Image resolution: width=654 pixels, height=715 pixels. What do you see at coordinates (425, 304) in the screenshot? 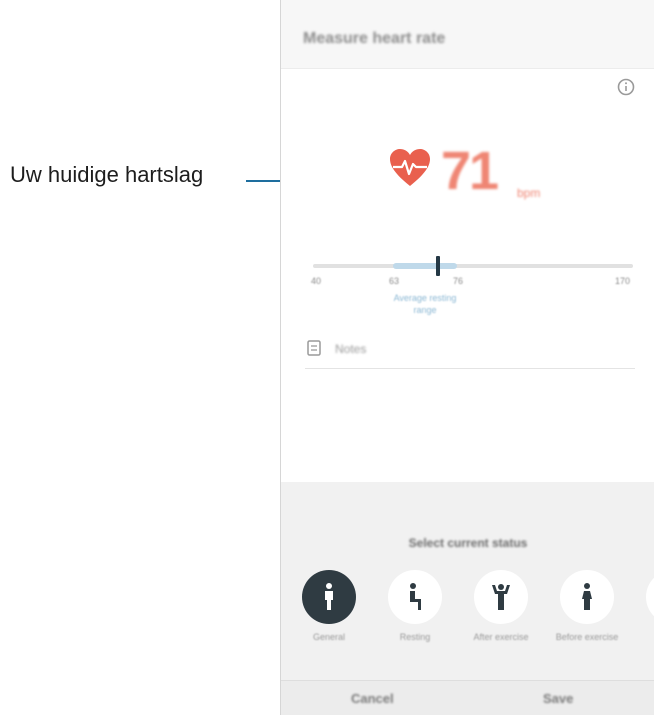
I see `average-range-label: Average resting range` at bounding box center [425, 304].